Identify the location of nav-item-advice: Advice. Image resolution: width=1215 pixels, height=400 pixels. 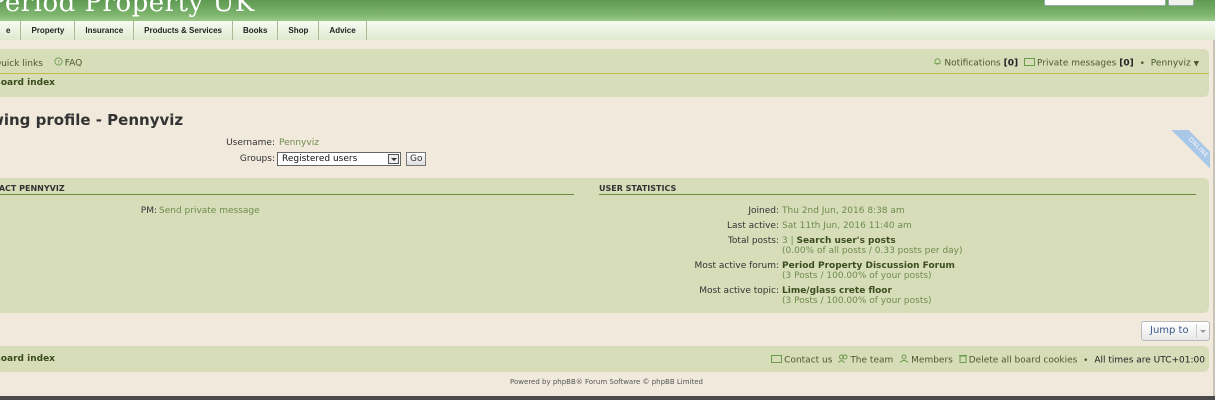
(343, 30).